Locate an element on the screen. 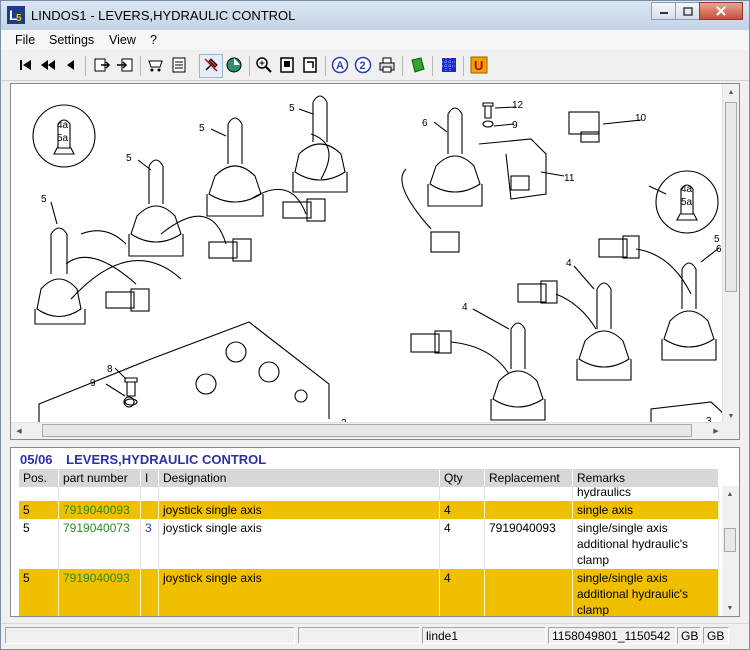  drawing-horizontal-scrollbar: ◀ ▶ is located at coordinates (367, 430).